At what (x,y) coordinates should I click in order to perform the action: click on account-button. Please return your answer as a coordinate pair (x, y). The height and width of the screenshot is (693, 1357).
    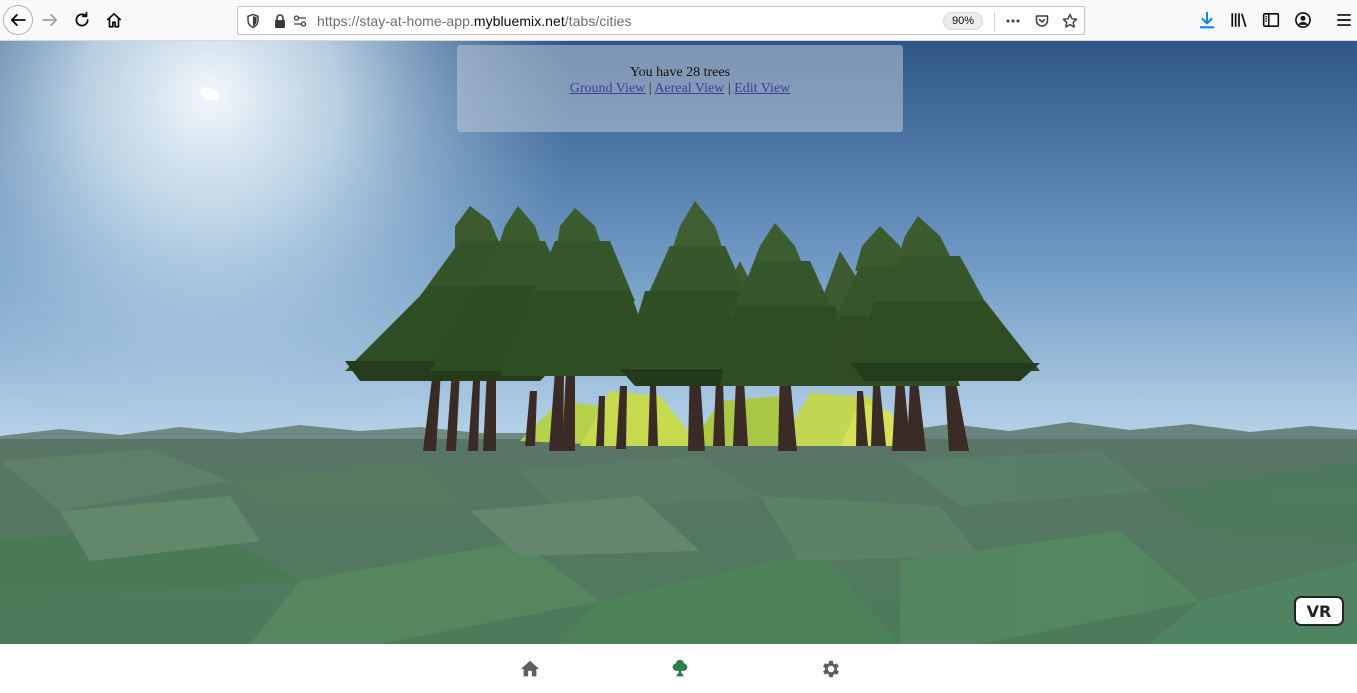
    Looking at the image, I should click on (1303, 20).